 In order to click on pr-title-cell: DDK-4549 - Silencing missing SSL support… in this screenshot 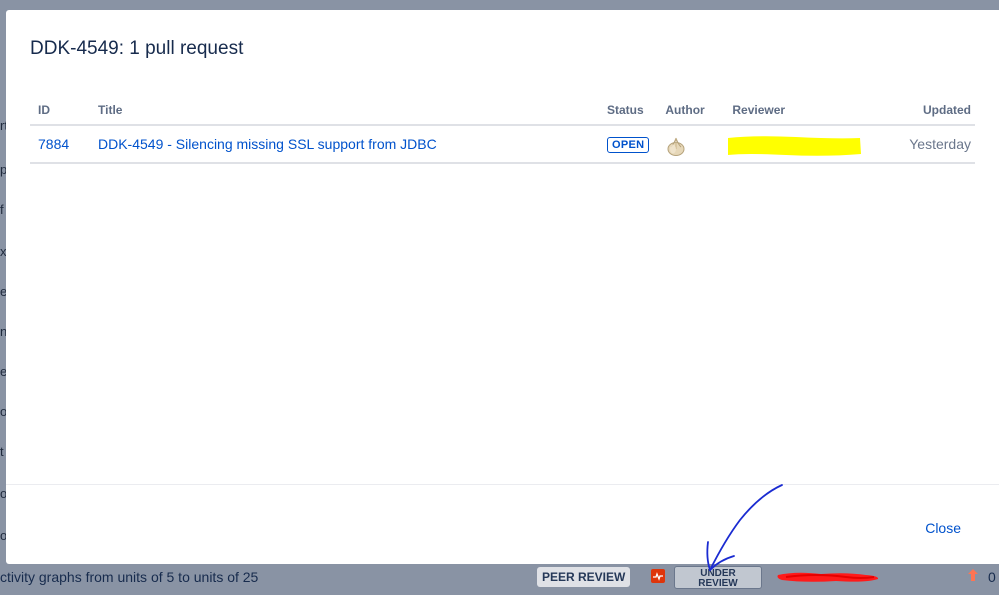, I will do `click(344, 144)`.